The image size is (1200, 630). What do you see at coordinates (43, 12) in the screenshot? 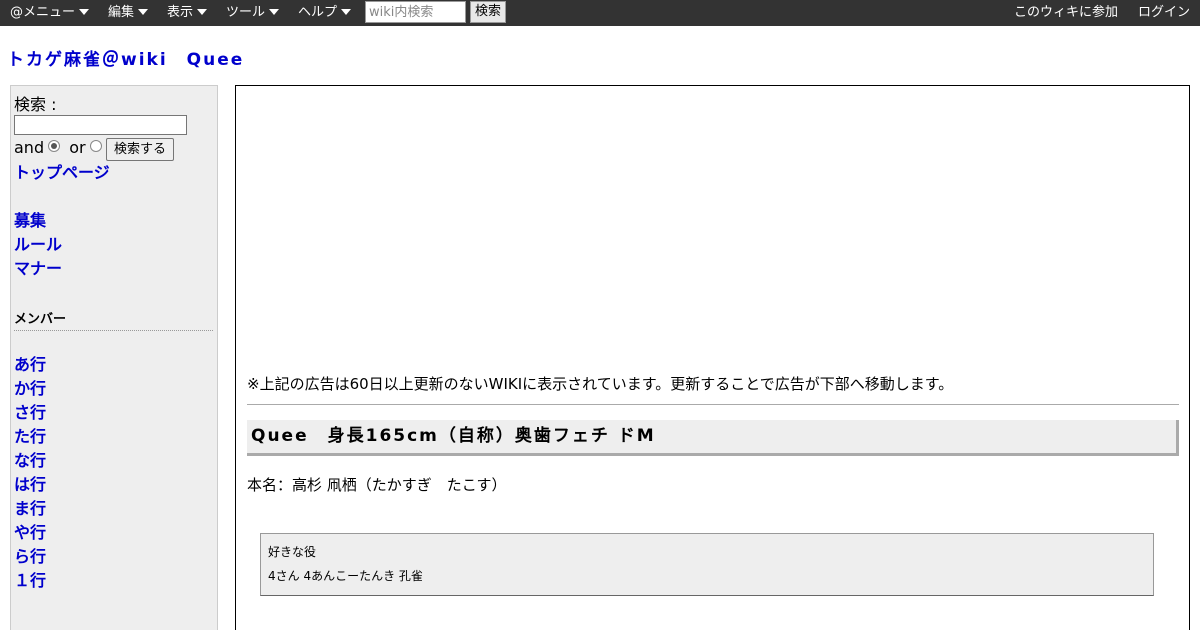
I see `menu-atmenu-label: @メニュー` at bounding box center [43, 12].